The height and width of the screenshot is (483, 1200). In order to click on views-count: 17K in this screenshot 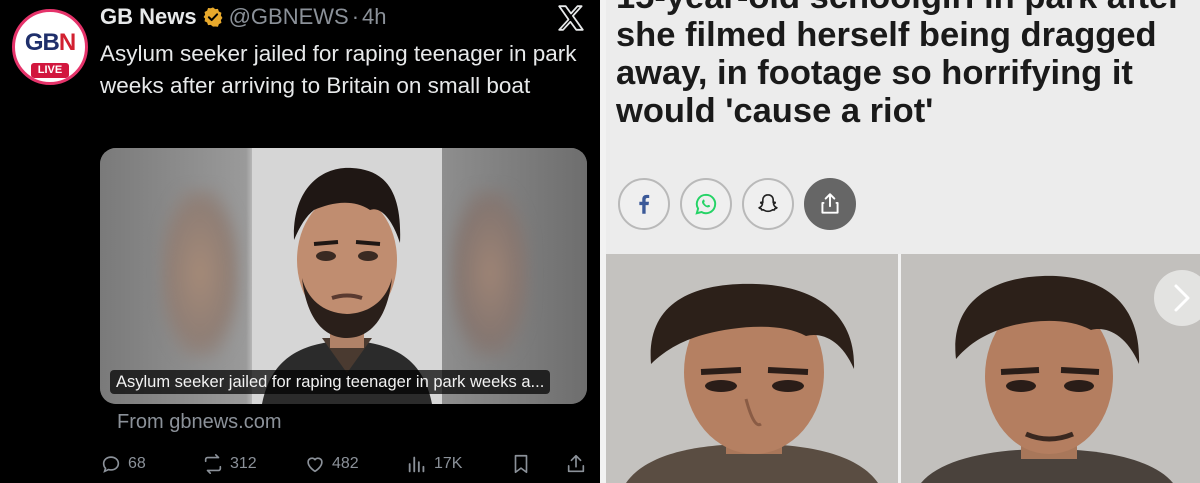, I will do `click(448, 463)`.